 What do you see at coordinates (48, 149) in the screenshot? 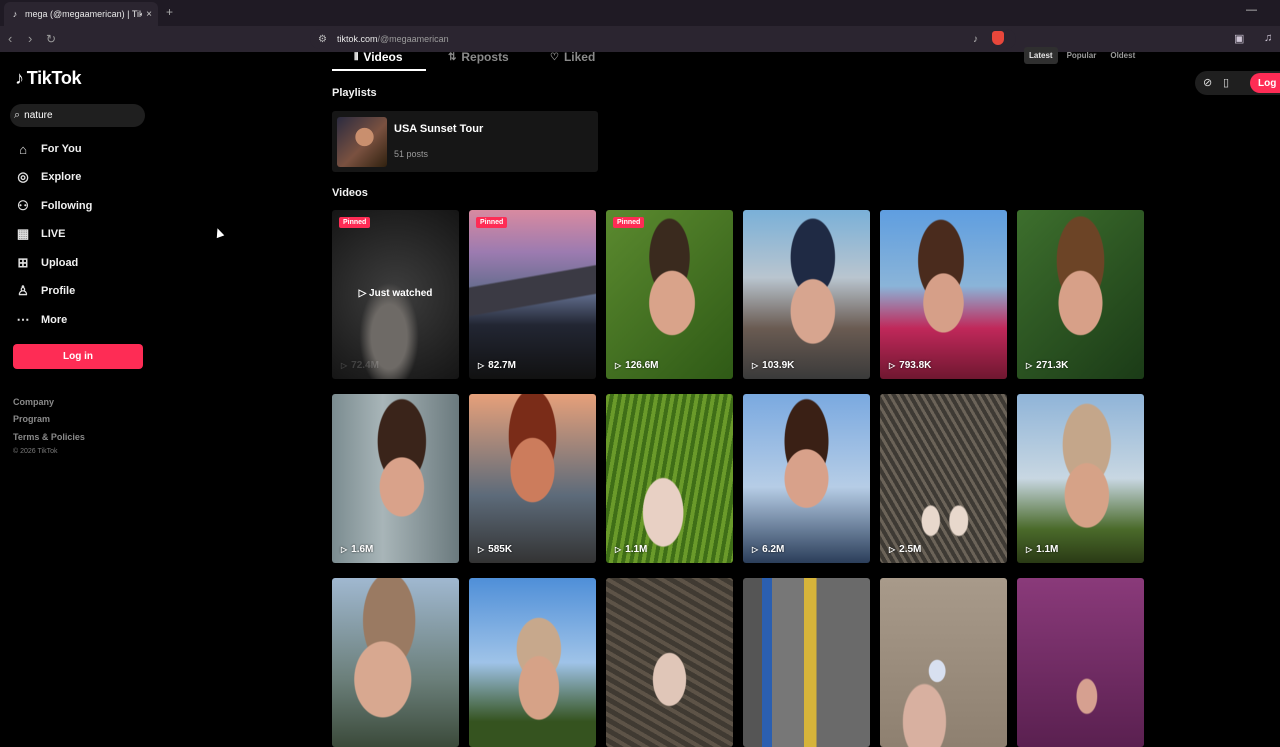
I see `sidebar-item-for-you: ⌂ For You` at bounding box center [48, 149].